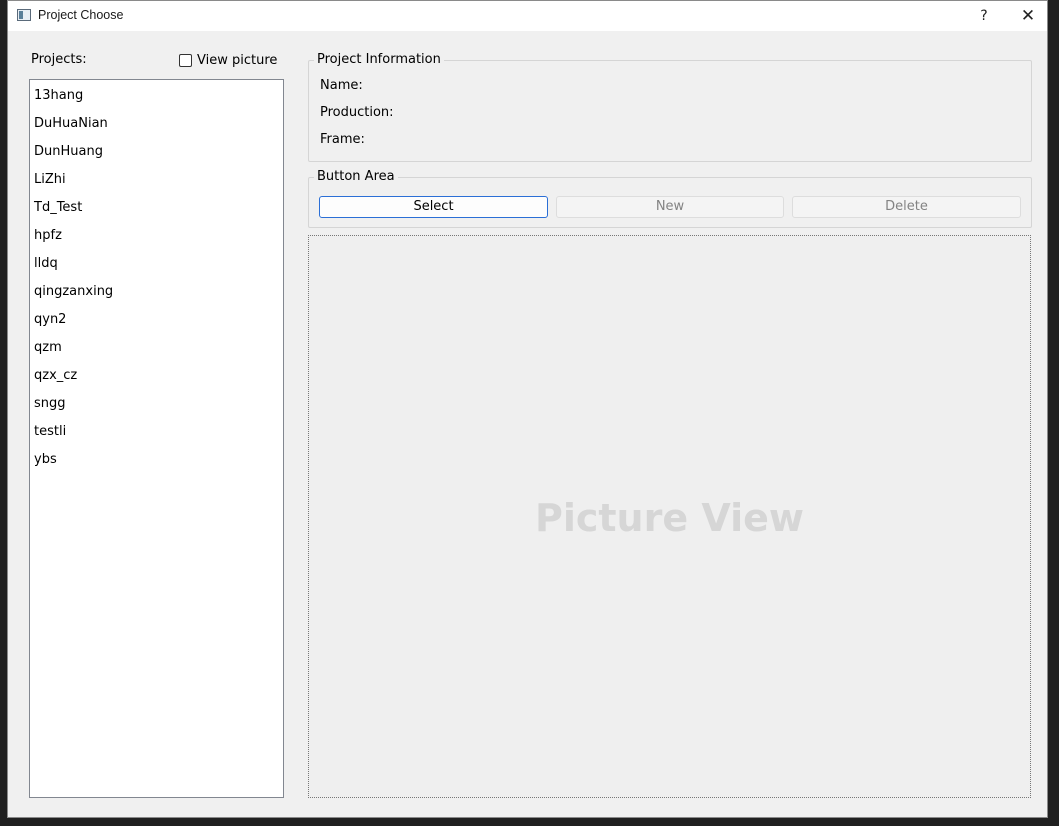 The width and height of the screenshot is (1059, 826). I want to click on list-item: lldq, so click(46, 264).